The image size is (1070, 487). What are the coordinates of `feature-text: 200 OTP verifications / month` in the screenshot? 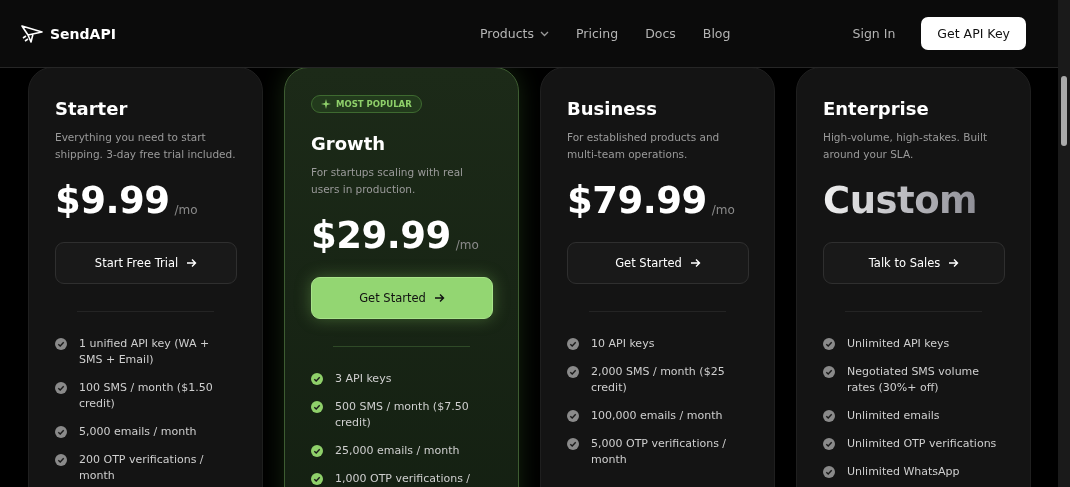 It's located at (142, 468).